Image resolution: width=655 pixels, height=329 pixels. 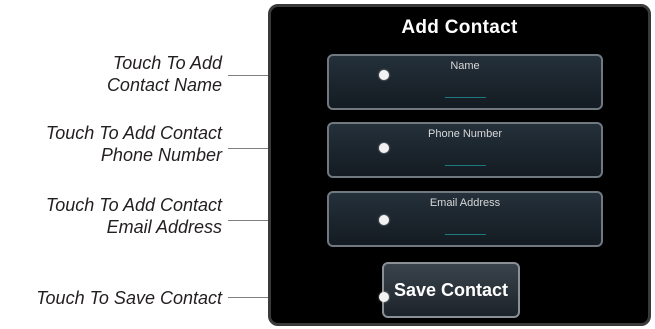 I want to click on name-field: Name _____, so click(x=465, y=82).